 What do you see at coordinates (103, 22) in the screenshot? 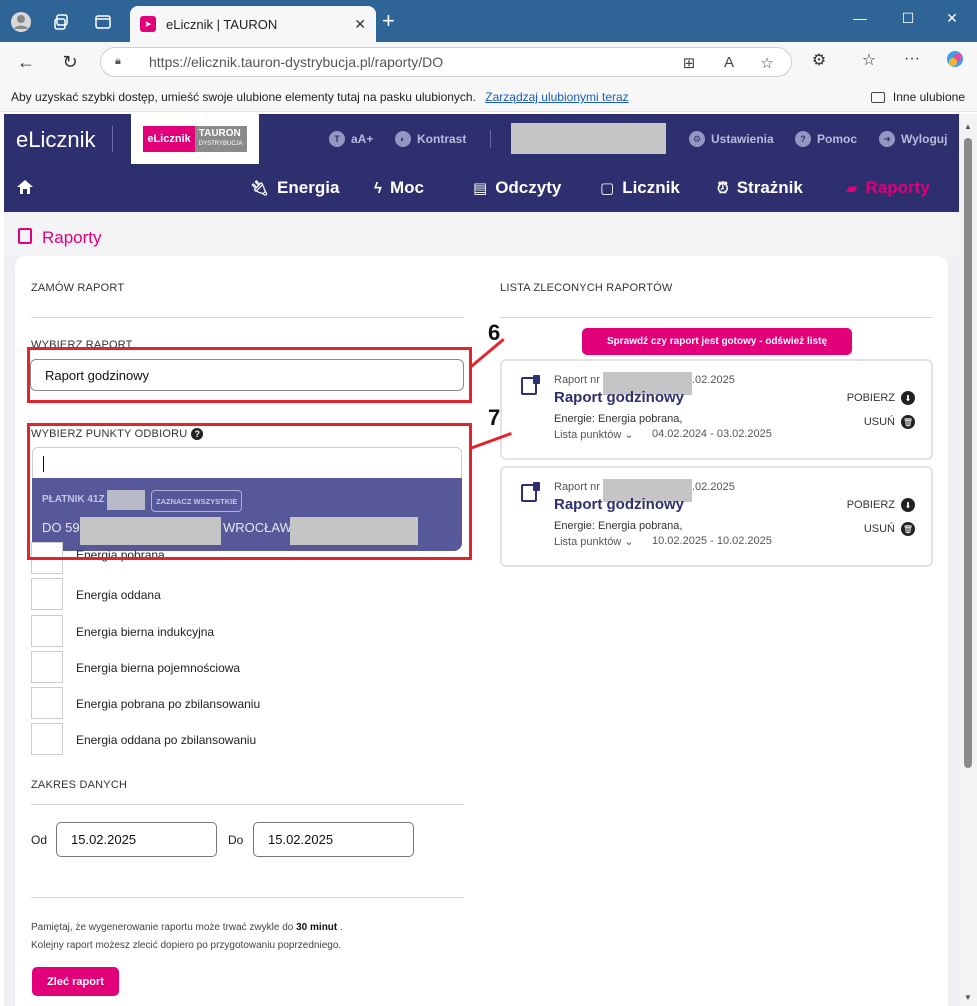
I see `tab-actions-icon` at bounding box center [103, 22].